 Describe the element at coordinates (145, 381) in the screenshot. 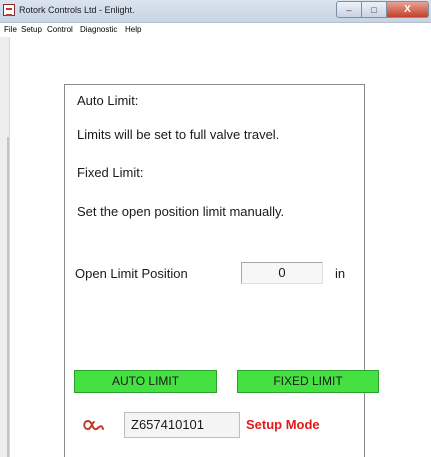

I see `auto-limit-button: AUTO LIMIT` at that location.